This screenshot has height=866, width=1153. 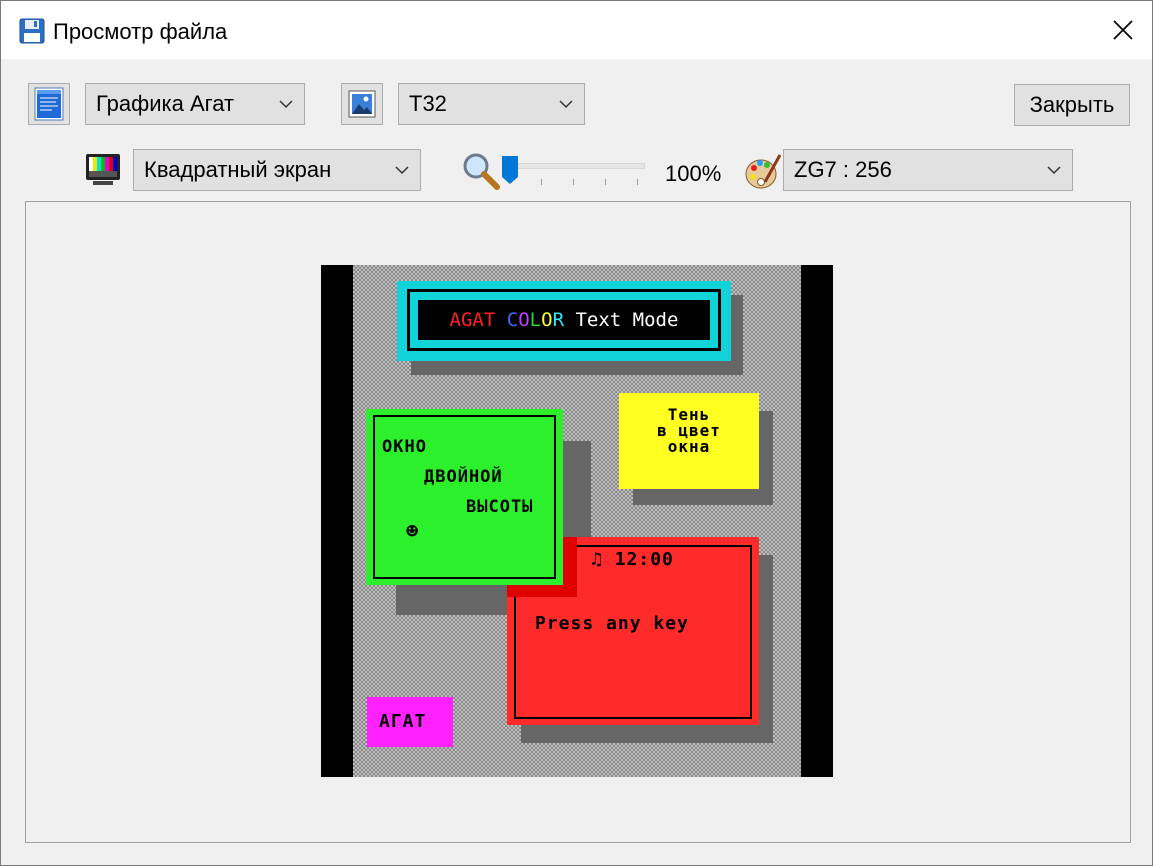 I want to click on yellow-window: Тень в цвет окна, so click(x=689, y=441).